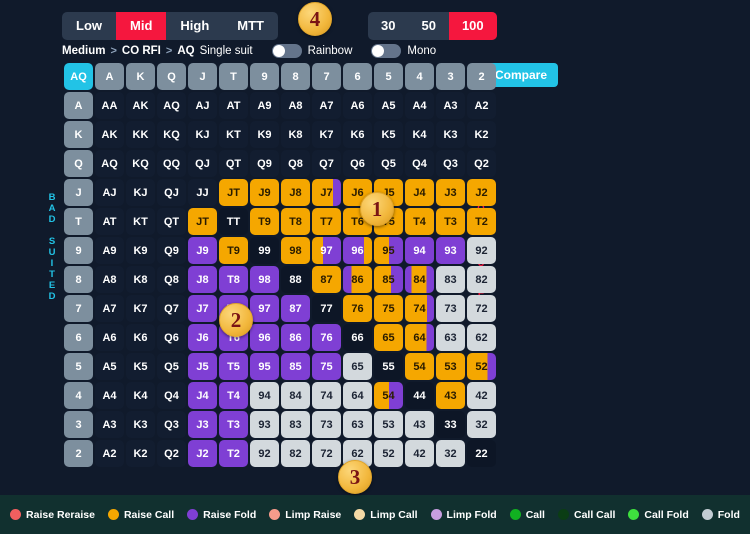 The image size is (750, 534). I want to click on range-cell-83: 83, so click(295, 424).